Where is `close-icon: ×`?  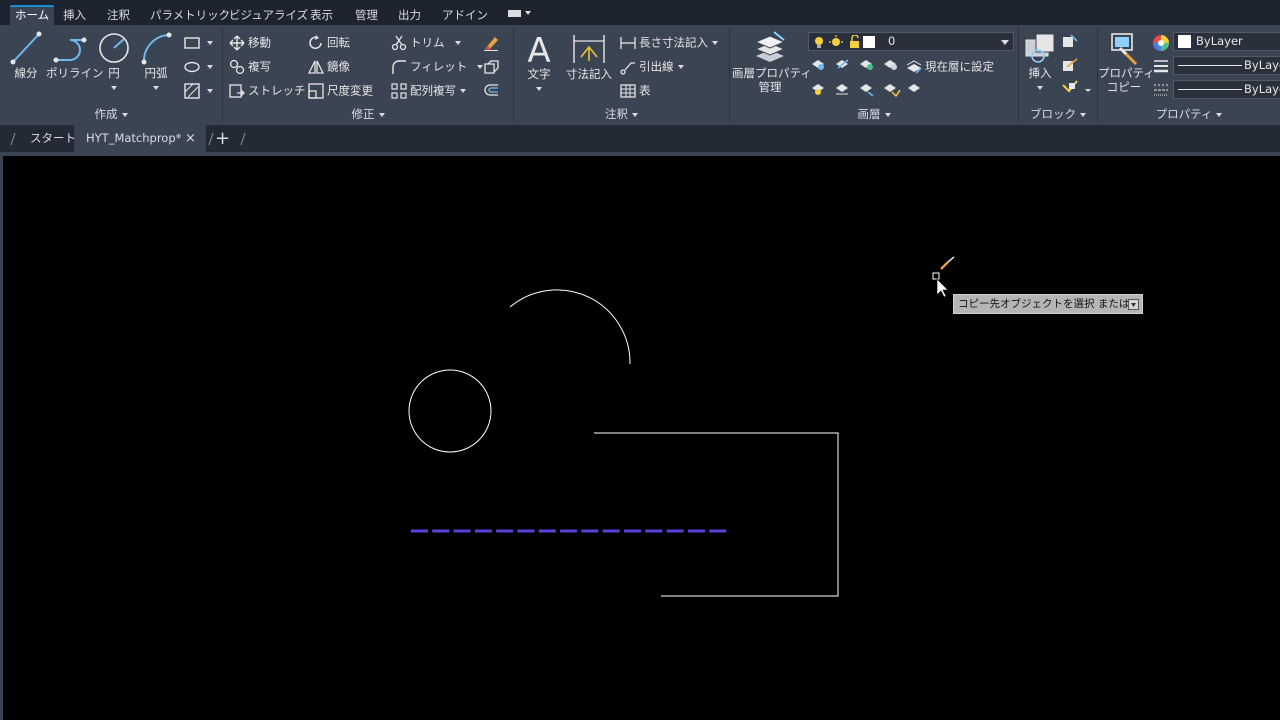
close-icon: × is located at coordinates (190, 138).